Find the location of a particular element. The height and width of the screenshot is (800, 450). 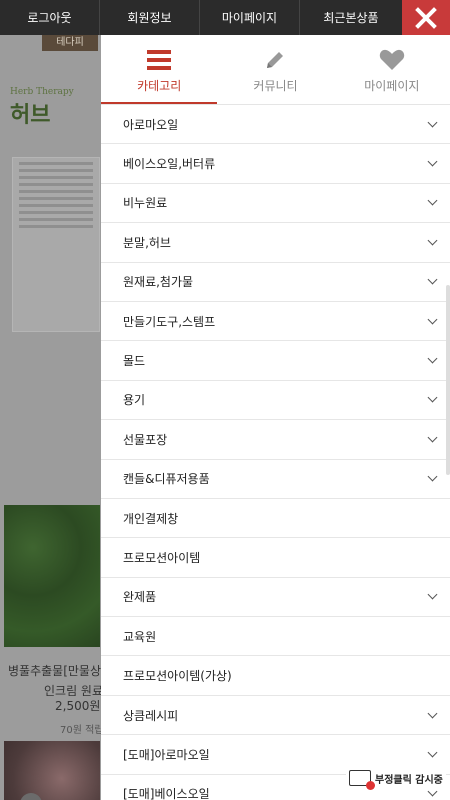

category-item: 베이스오일,버터류 is located at coordinates (275, 164).